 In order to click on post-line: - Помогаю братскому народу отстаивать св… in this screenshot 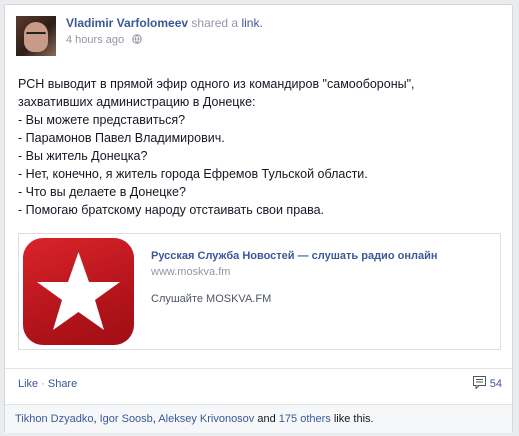, I will do `click(171, 210)`.